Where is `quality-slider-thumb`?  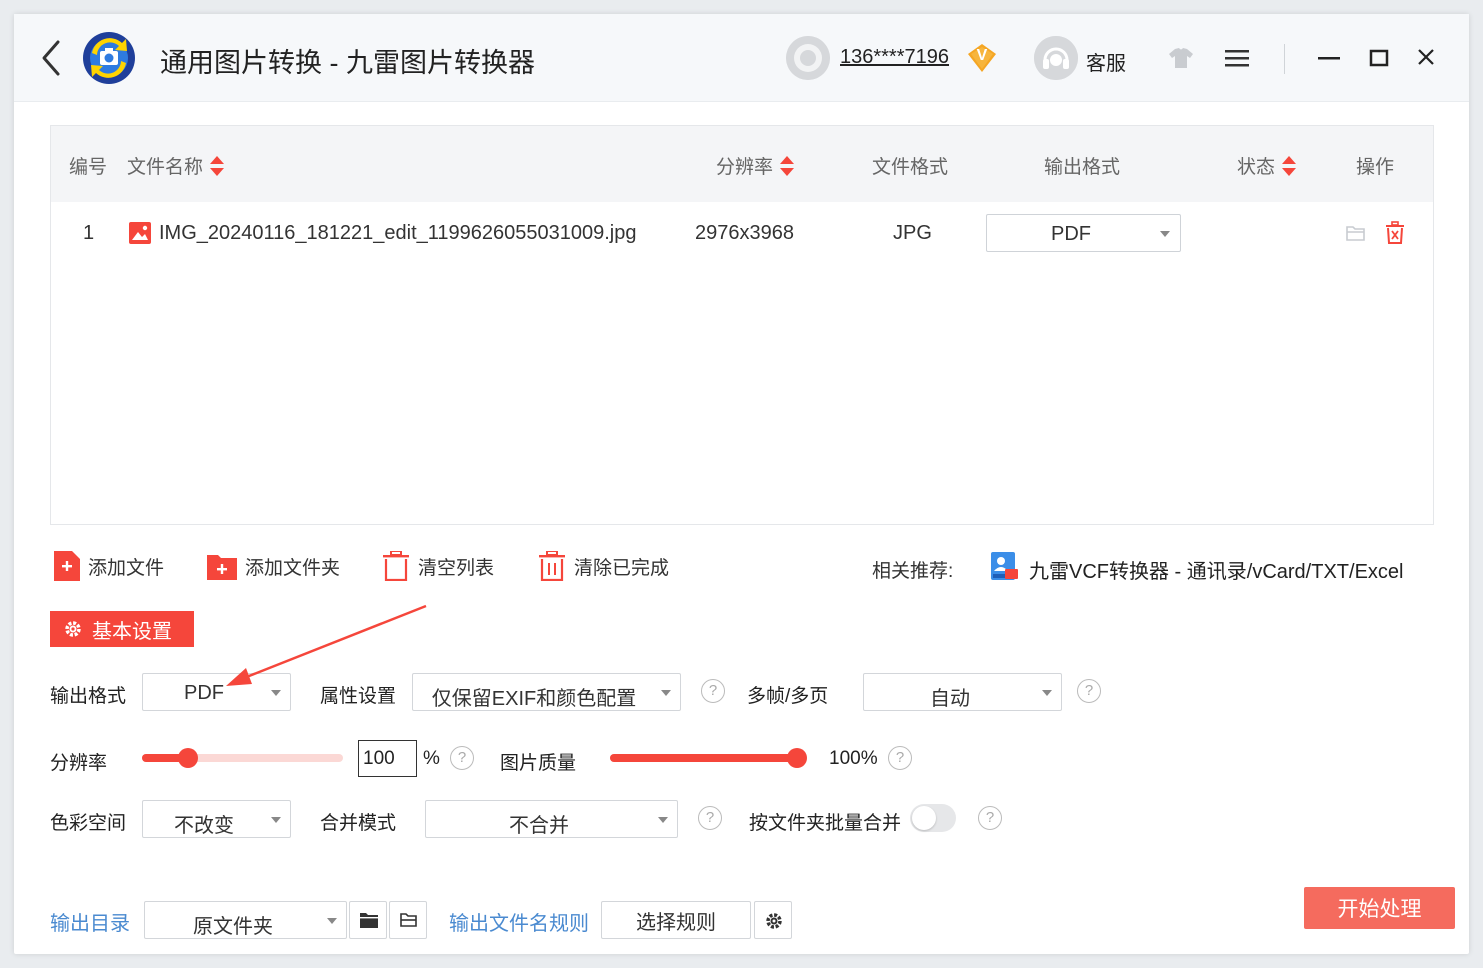 quality-slider-thumb is located at coordinates (797, 758).